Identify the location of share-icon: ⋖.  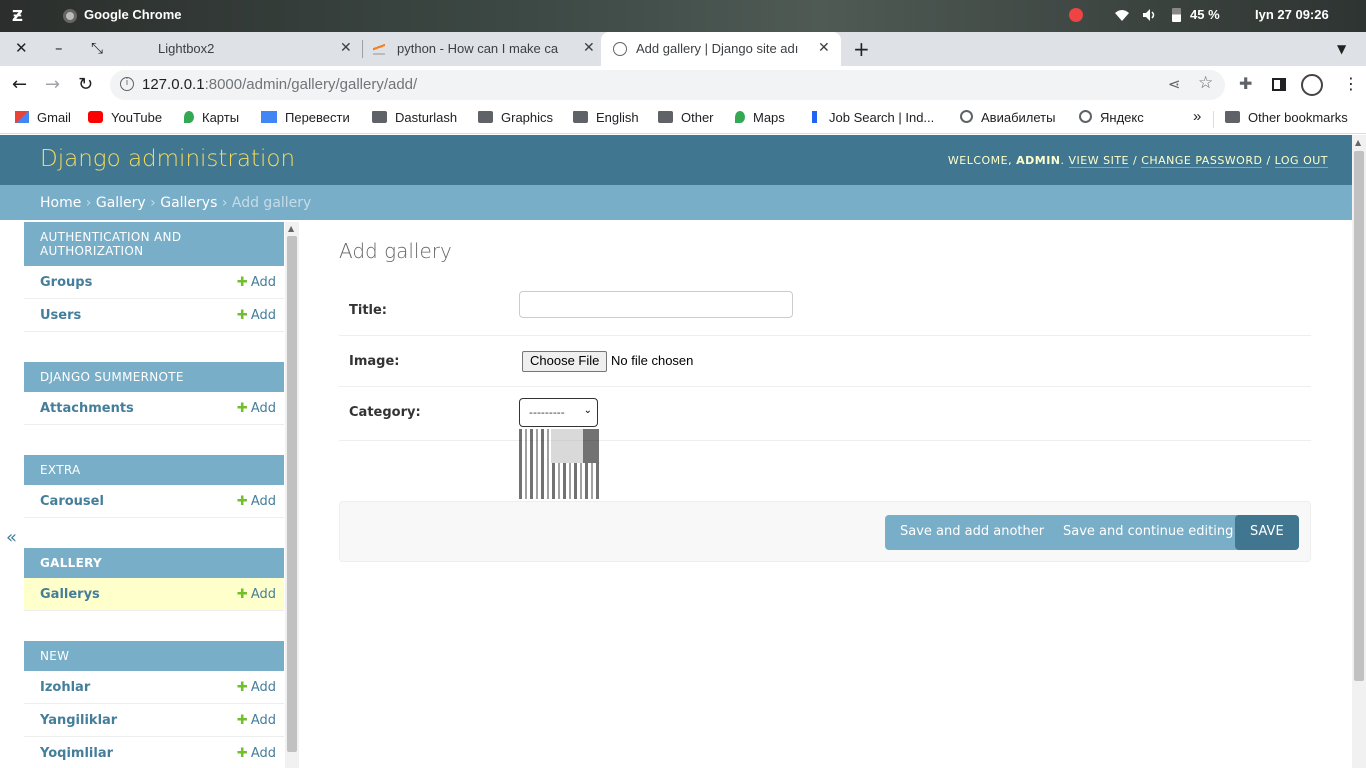
(1174, 84).